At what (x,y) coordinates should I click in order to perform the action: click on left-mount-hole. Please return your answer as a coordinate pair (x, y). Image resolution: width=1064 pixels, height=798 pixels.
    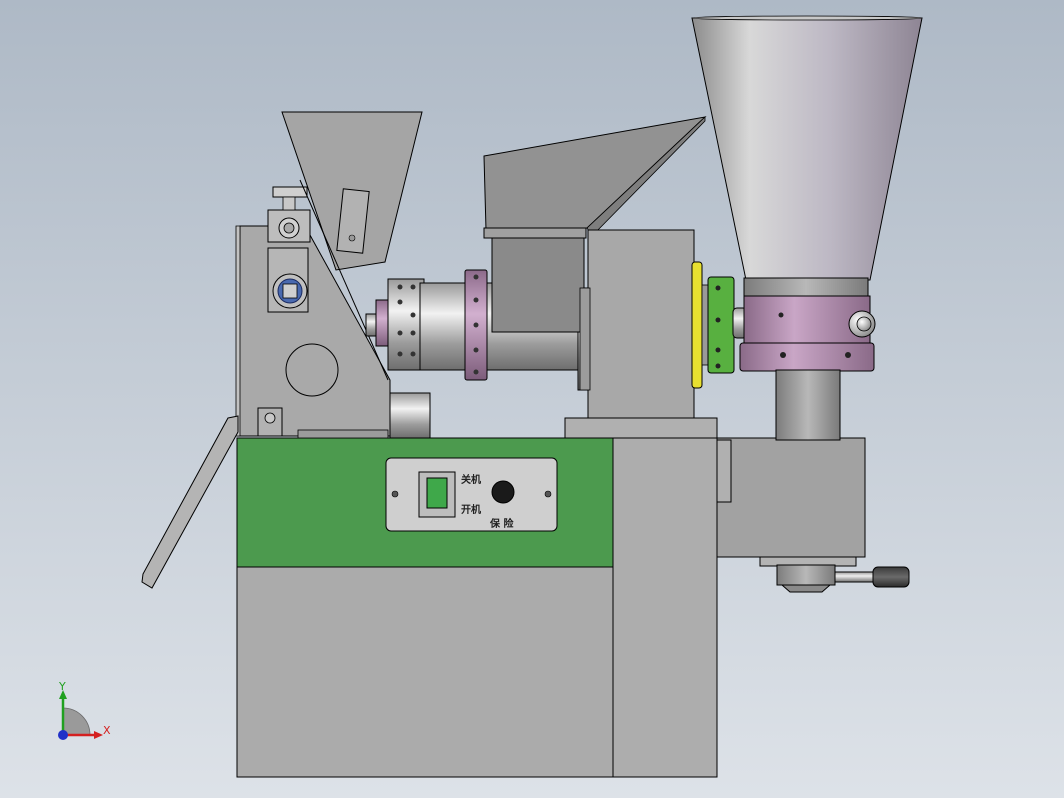
    Looking at the image, I should click on (270, 418).